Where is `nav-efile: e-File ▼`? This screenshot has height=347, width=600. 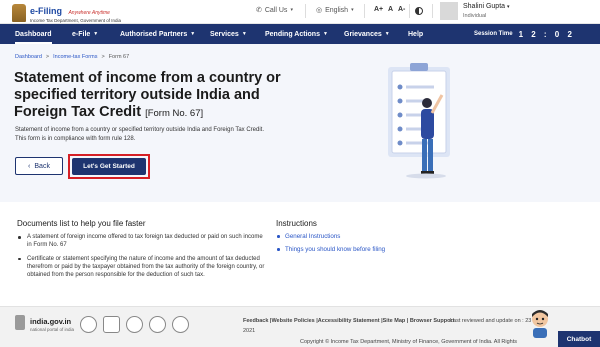 nav-efile: e-File ▼ is located at coordinates (85, 34).